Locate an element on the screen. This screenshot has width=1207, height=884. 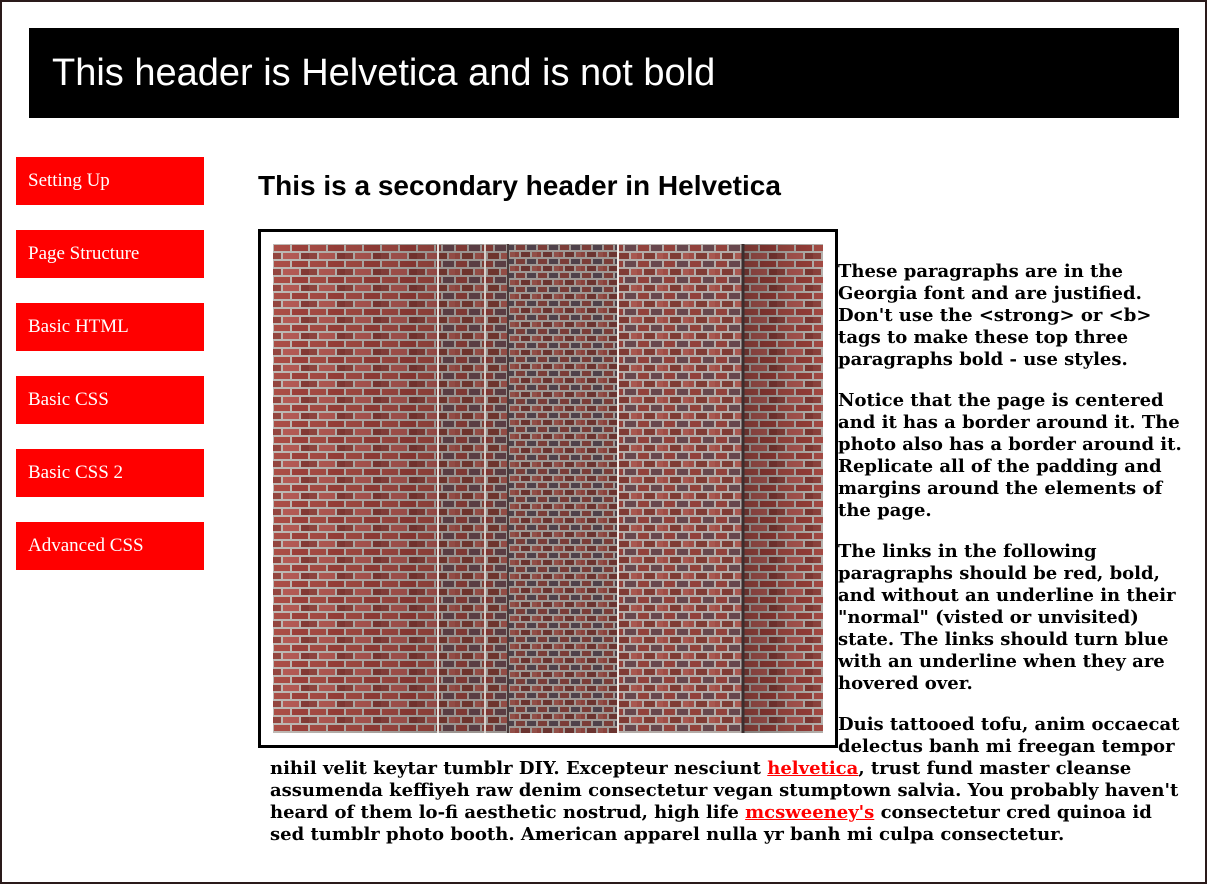
nav-item: Setting Up is located at coordinates (110, 181).